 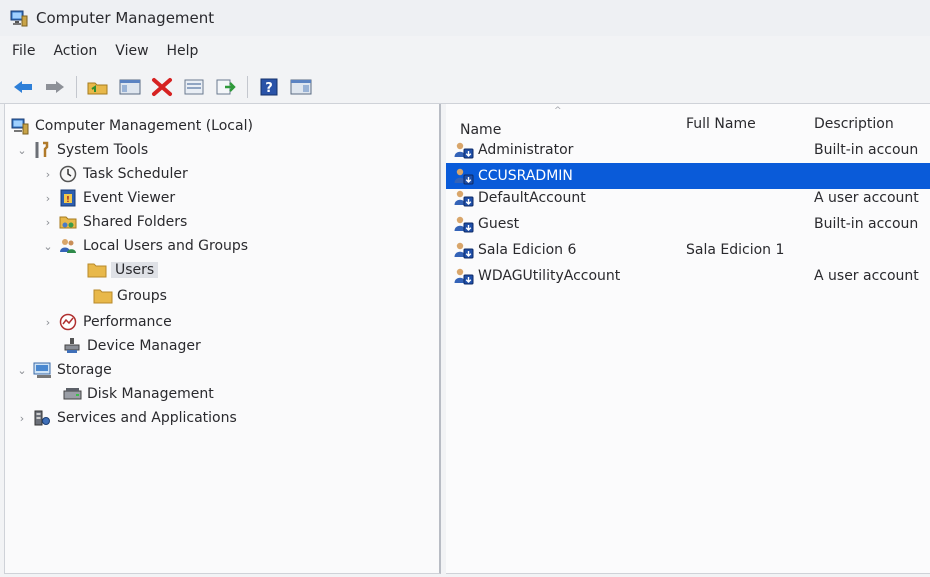 I want to click on table-row: Administrator Built-in accoun, so click(x=688, y=150).